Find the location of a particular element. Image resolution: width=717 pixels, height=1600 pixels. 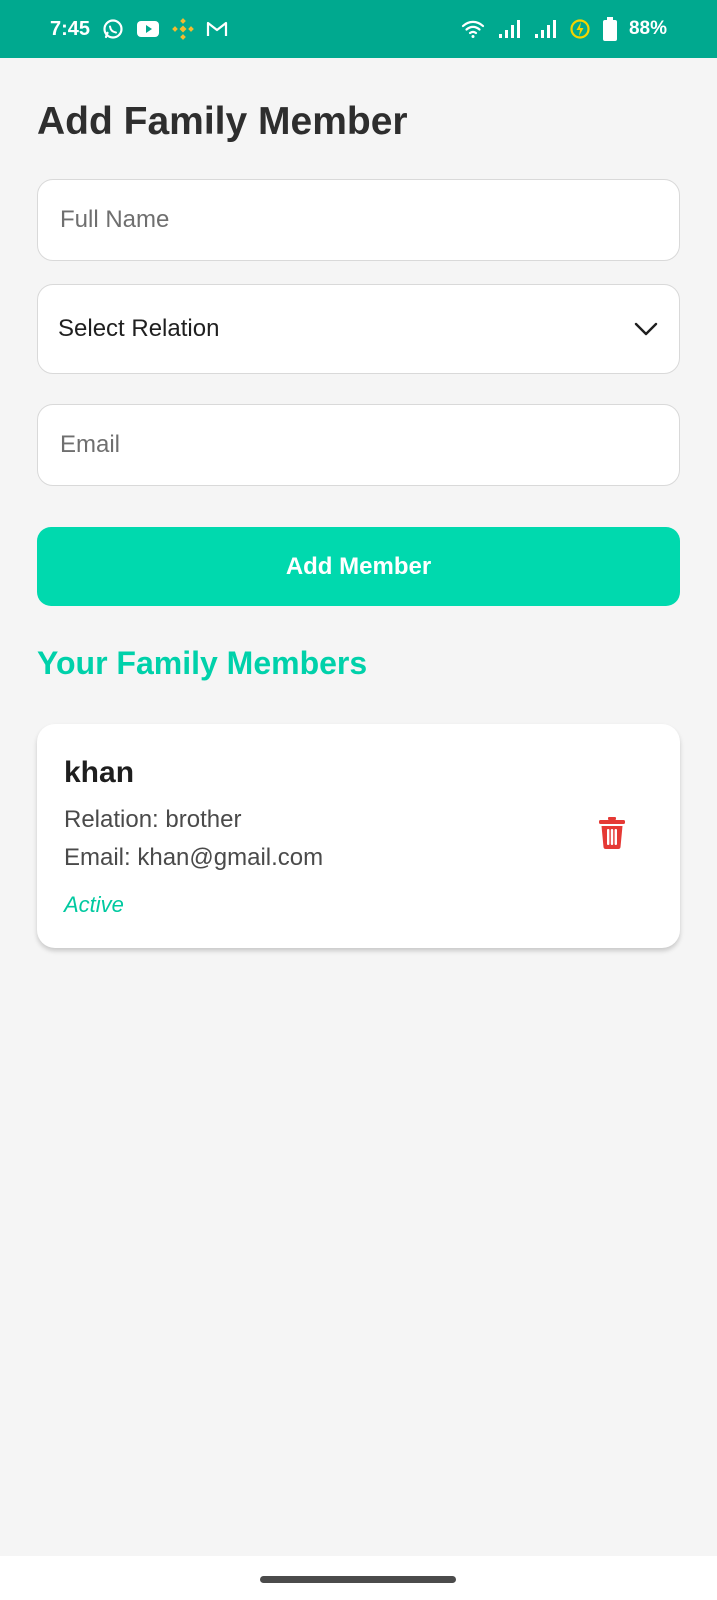

full-name-input is located at coordinates (358, 220).